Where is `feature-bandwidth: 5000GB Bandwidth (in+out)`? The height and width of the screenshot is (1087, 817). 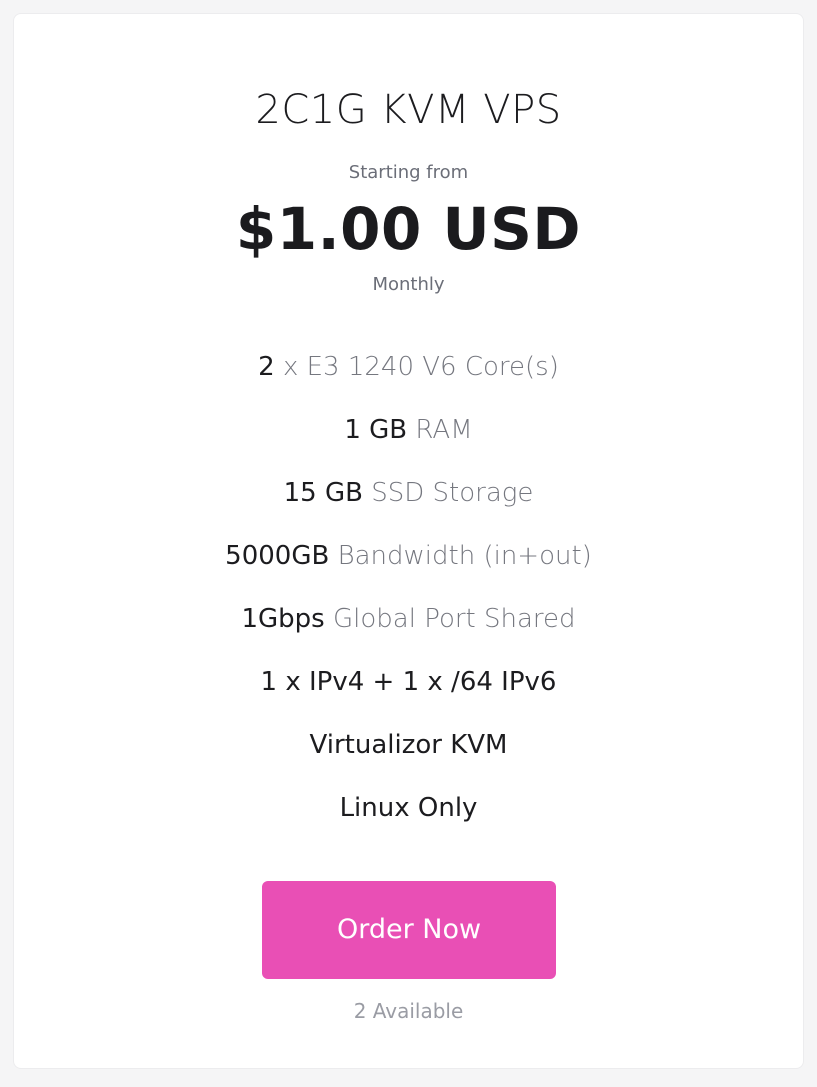 feature-bandwidth: 5000GB Bandwidth (in+out) is located at coordinates (408, 569).